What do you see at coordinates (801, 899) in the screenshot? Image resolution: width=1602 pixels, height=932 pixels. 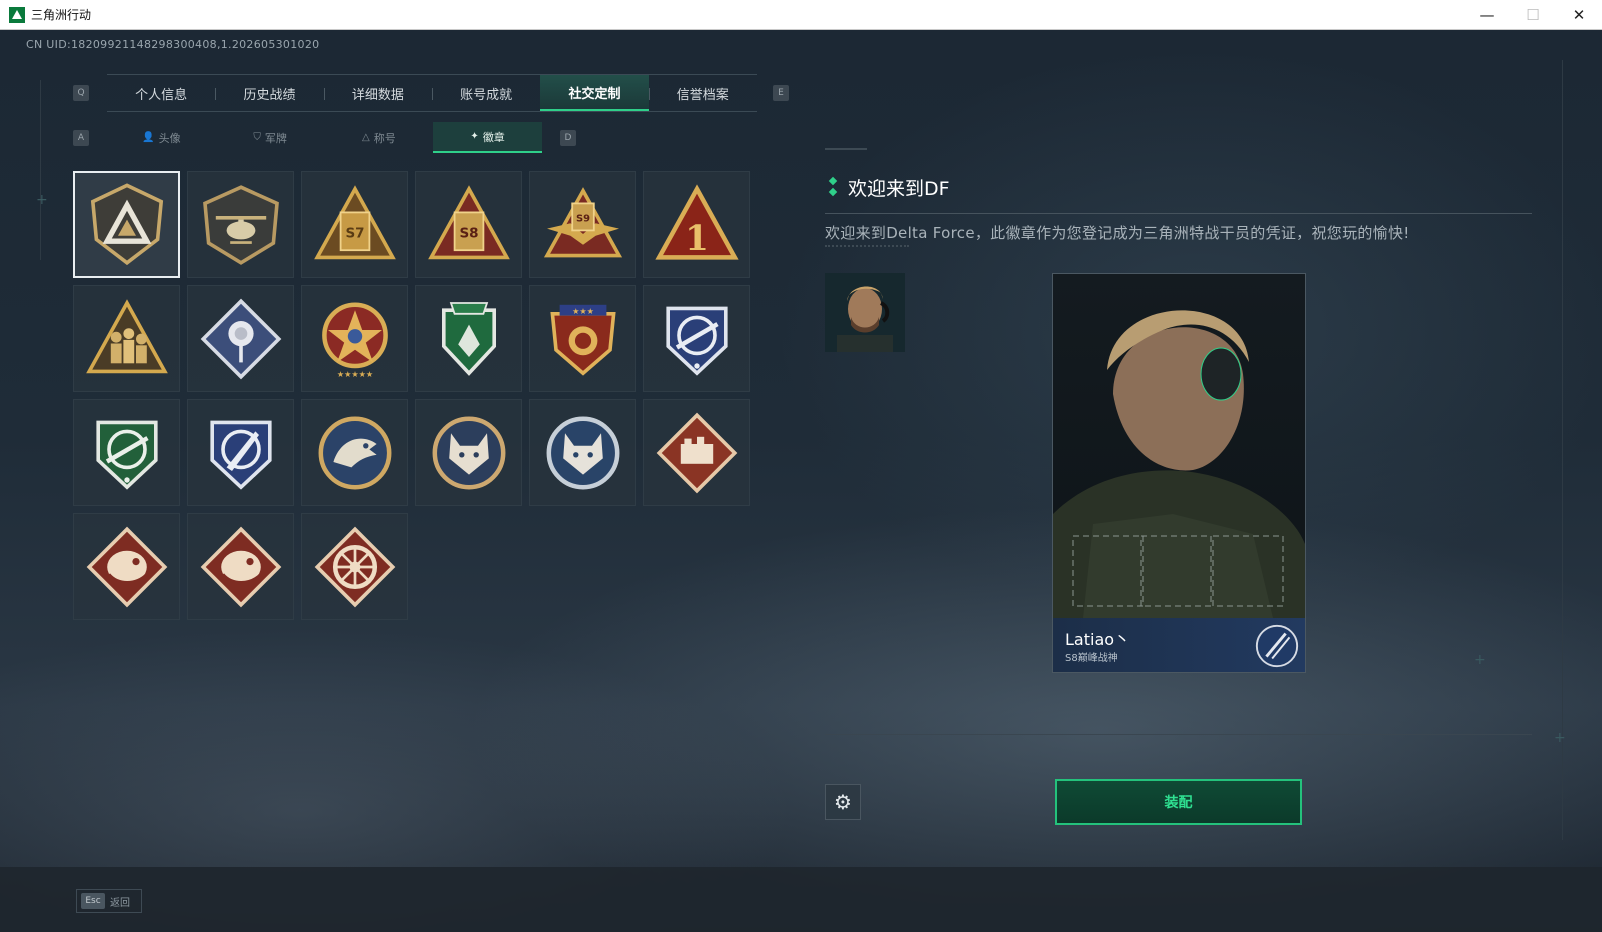 I see `footer-bar: Esc 返回` at bounding box center [801, 899].